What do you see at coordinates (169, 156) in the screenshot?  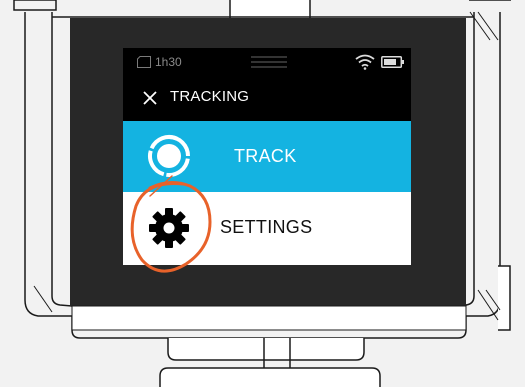 I see `track-target-icon` at bounding box center [169, 156].